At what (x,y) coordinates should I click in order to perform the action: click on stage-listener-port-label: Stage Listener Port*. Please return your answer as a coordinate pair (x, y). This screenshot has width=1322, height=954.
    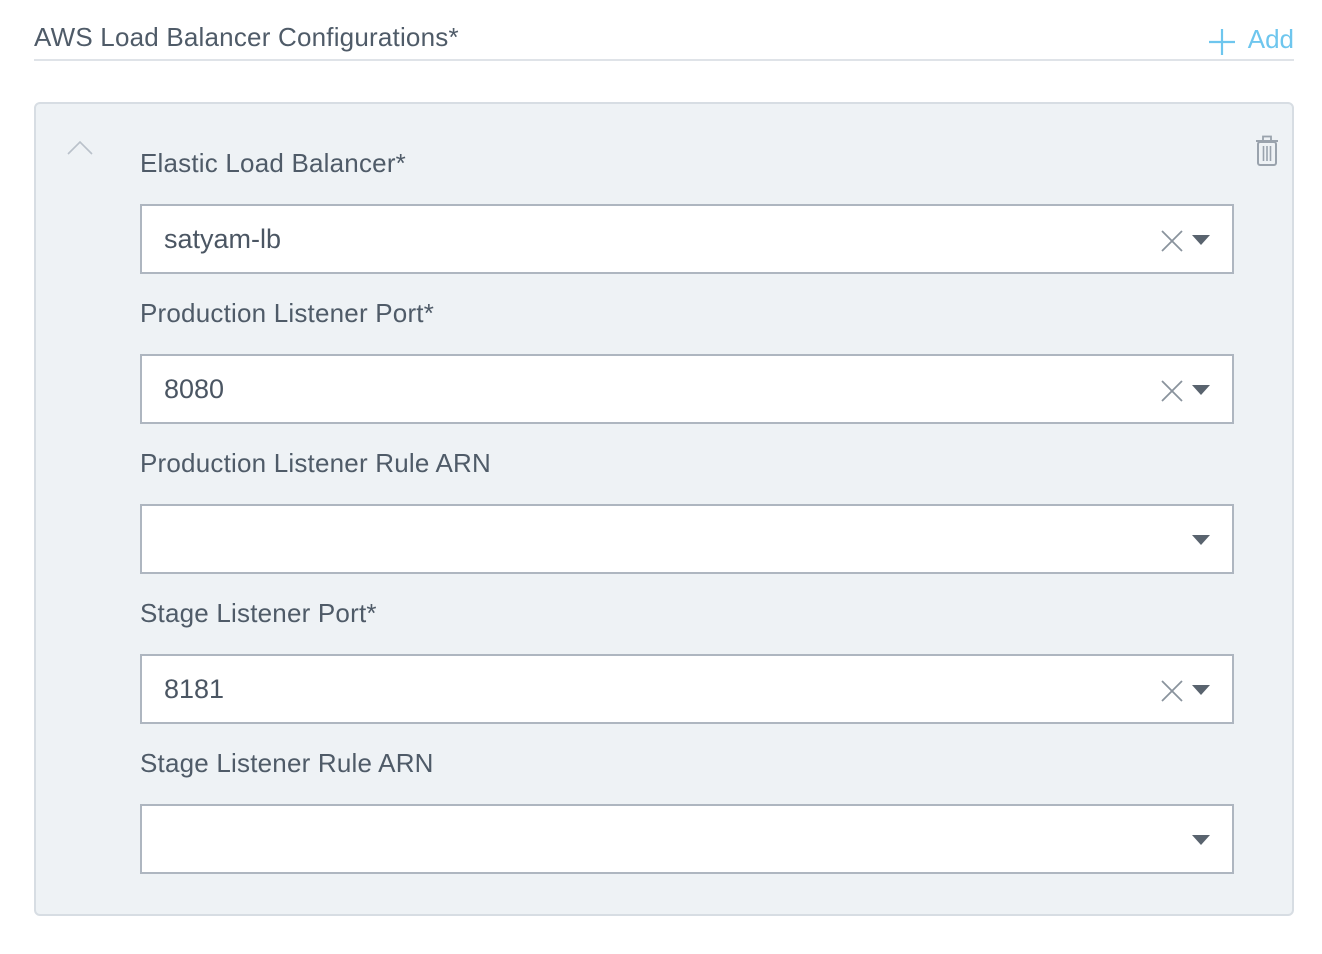
    Looking at the image, I should click on (258, 613).